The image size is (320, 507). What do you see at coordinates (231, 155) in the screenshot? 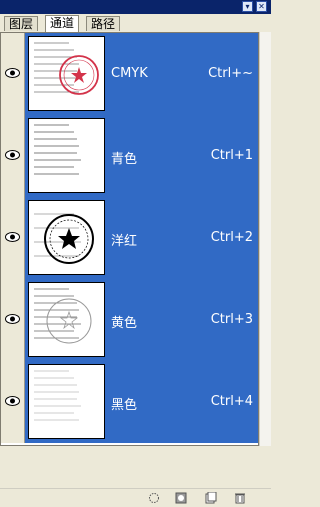
I see `channel-shortcut: Ctrl+1` at bounding box center [231, 155].